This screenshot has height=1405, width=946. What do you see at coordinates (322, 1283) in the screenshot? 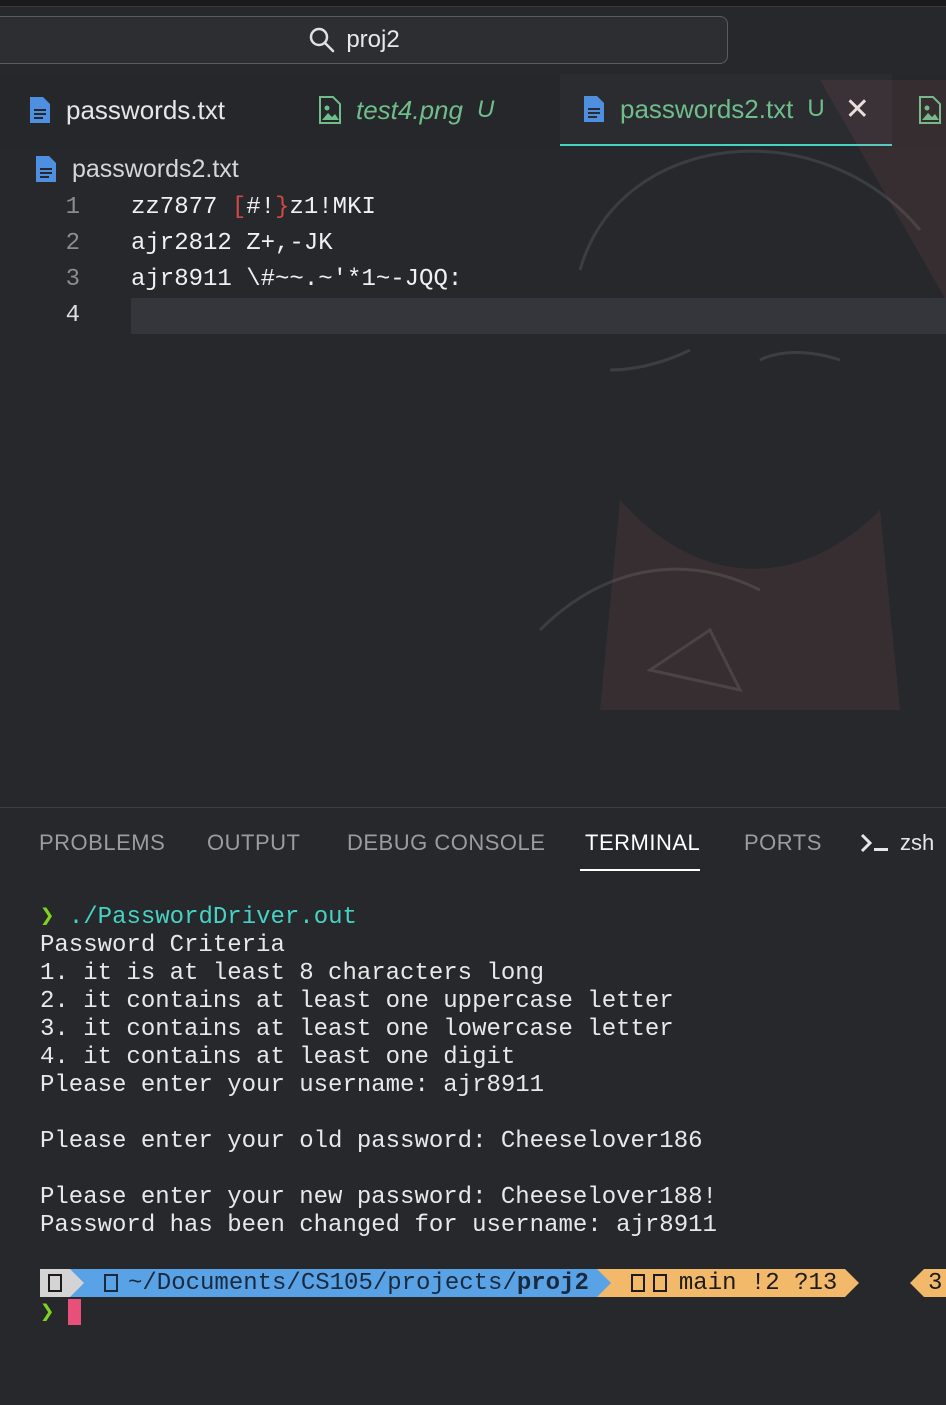
I see `path-prefix: ~/Documents/CS105/projects/` at bounding box center [322, 1283].